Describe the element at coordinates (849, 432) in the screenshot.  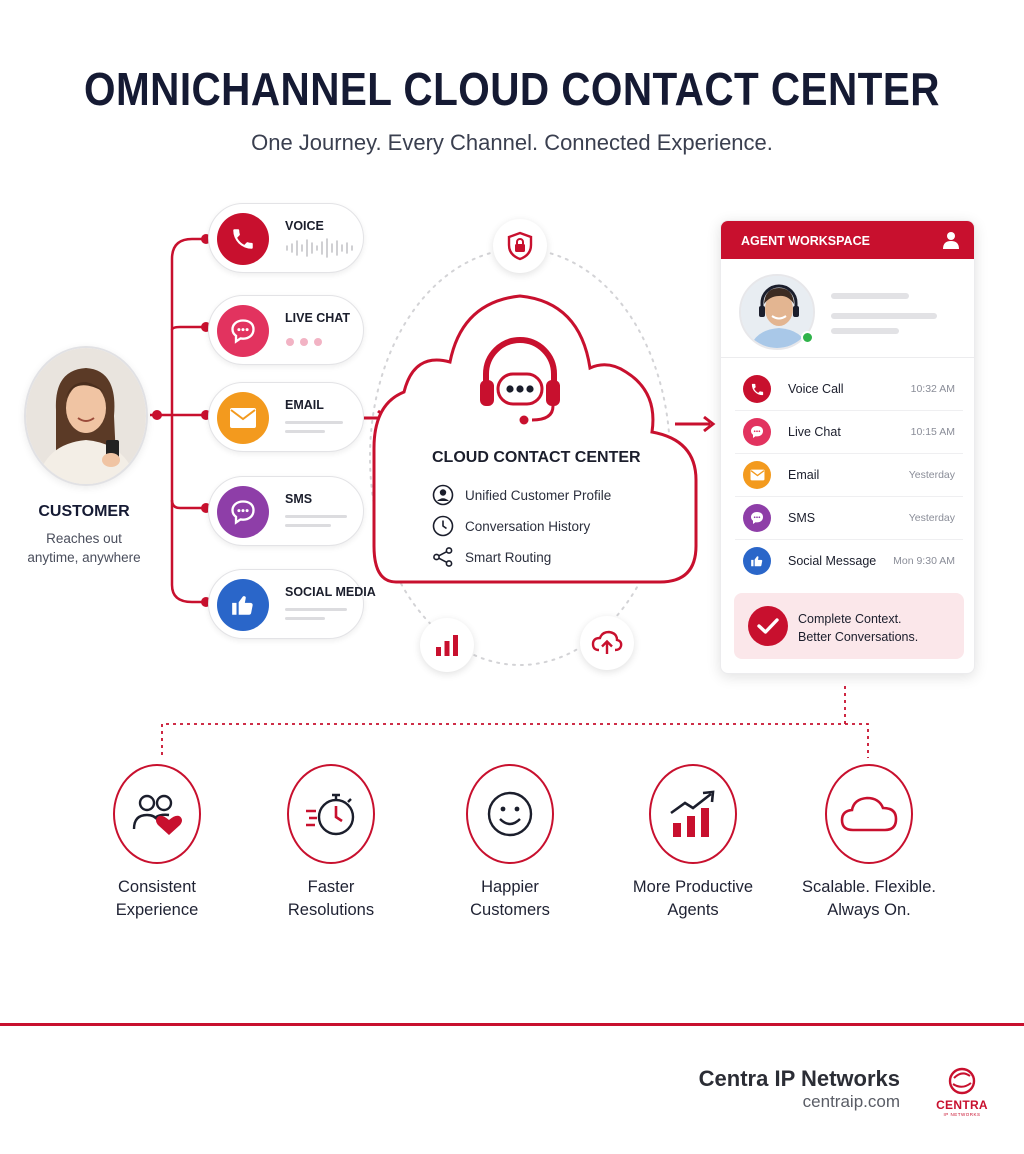
I see `conversation-row: Live Chat 10:15 AM` at that location.